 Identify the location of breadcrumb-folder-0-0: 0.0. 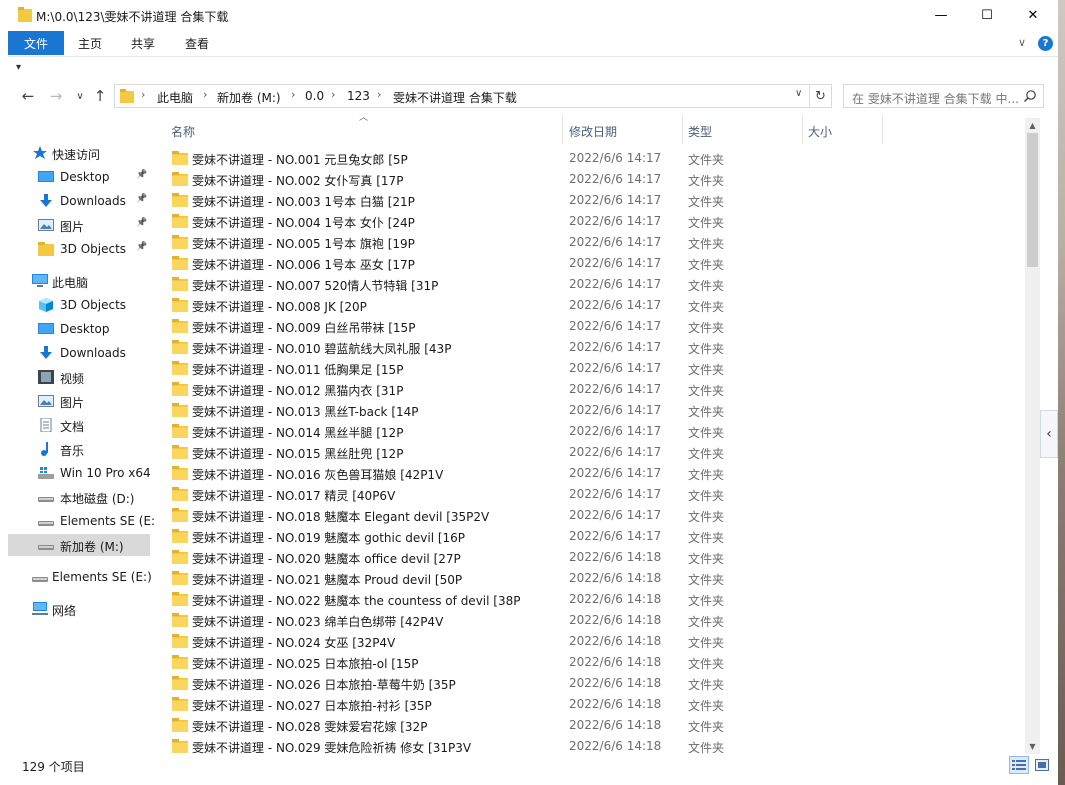
(314, 96).